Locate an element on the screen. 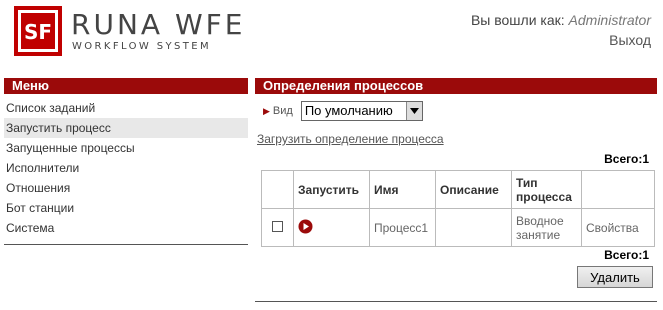 This screenshot has height=310, width=663. header-select is located at coordinates (277, 189).